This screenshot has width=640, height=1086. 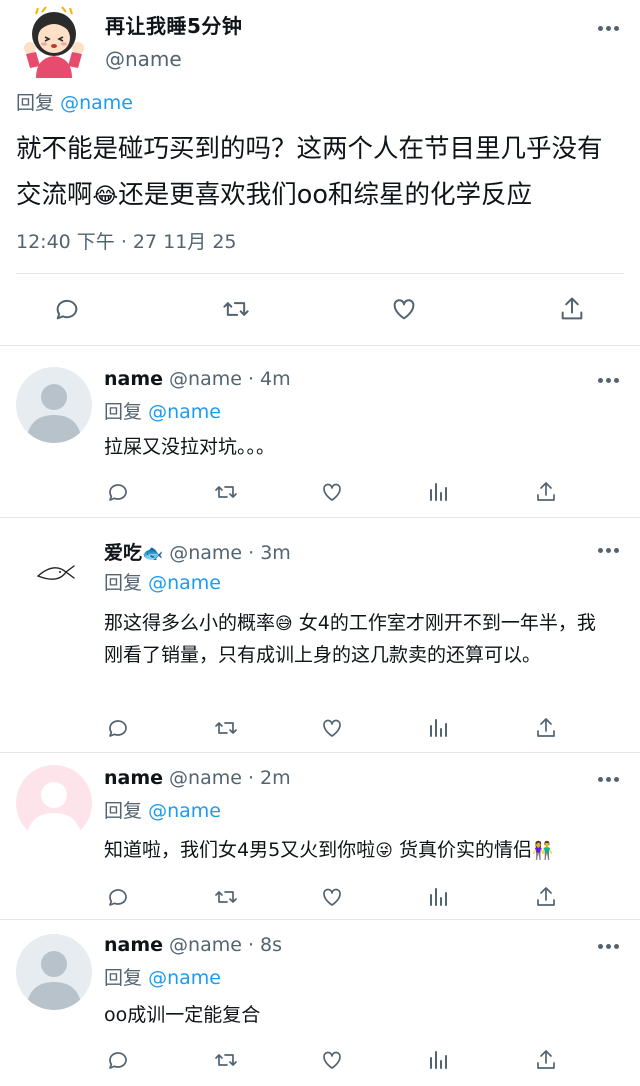 I want to click on joy-emoji: 😂, so click(x=105, y=196).